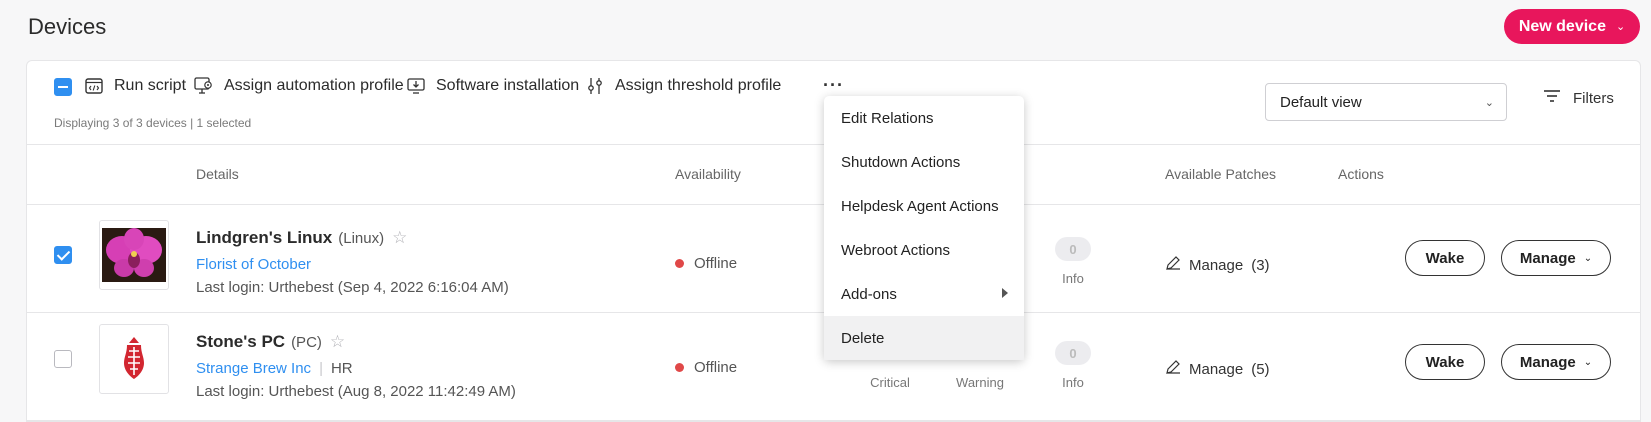 The image size is (1651, 422). I want to click on software-installation-label: Software installation, so click(508, 85).